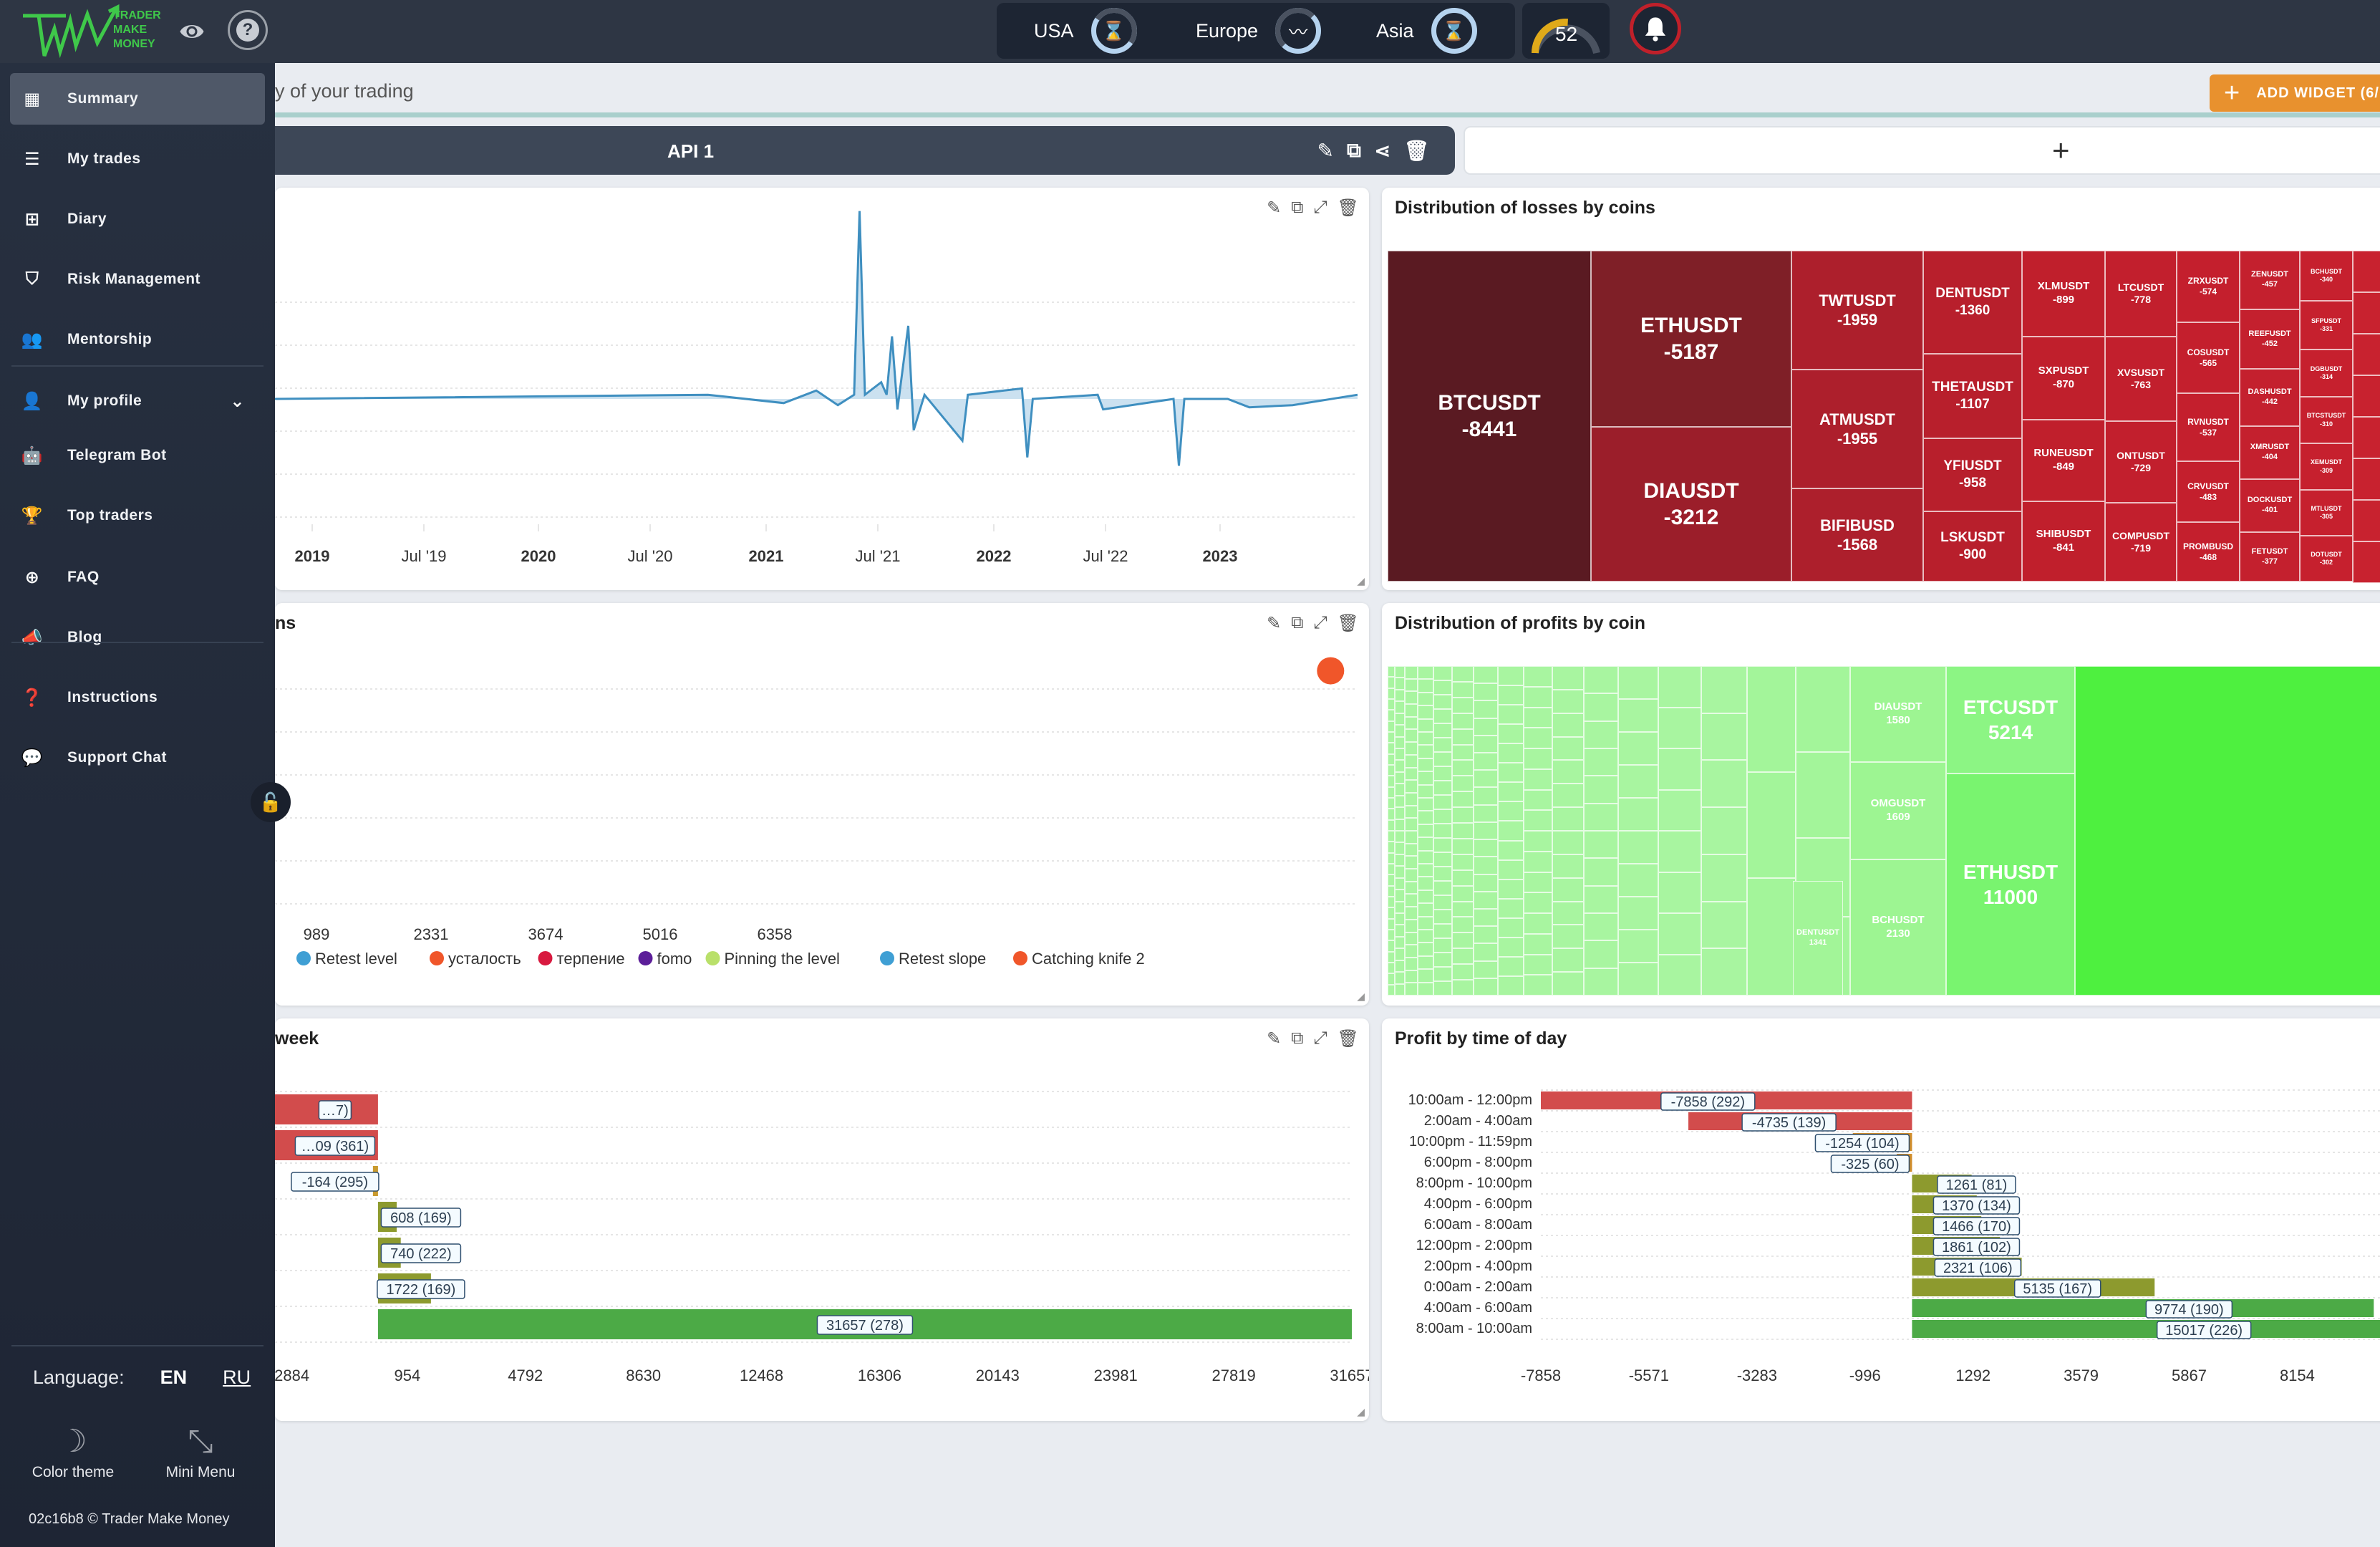 Image resolution: width=2380 pixels, height=1547 pixels. I want to click on add-widget-button: + ADD WIDGET (6/, so click(2295, 93).